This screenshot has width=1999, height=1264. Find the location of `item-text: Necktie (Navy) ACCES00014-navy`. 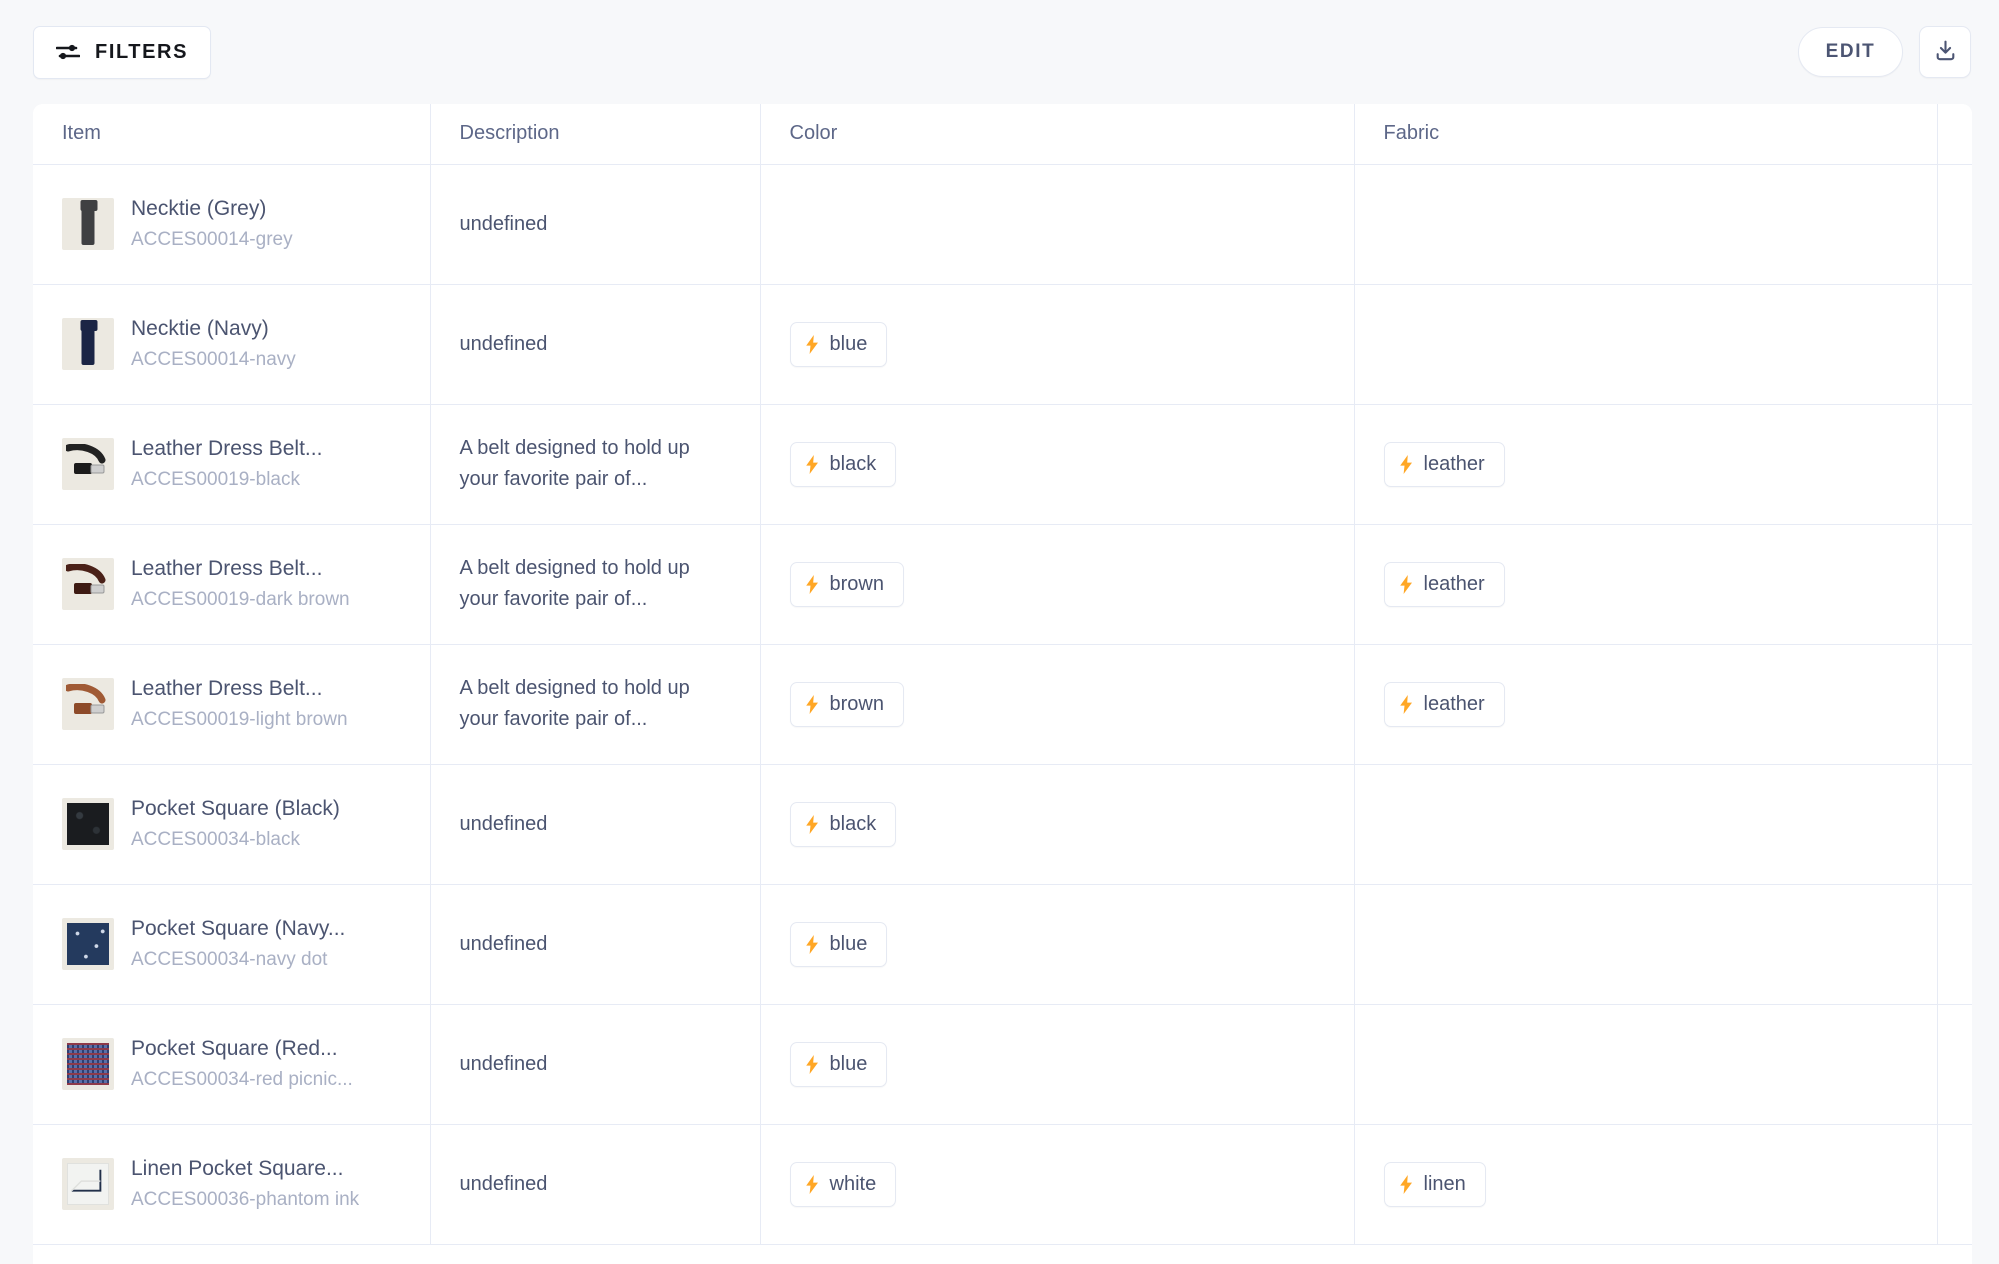

item-text: Necktie (Navy) ACCES00014-navy is located at coordinates (213, 344).